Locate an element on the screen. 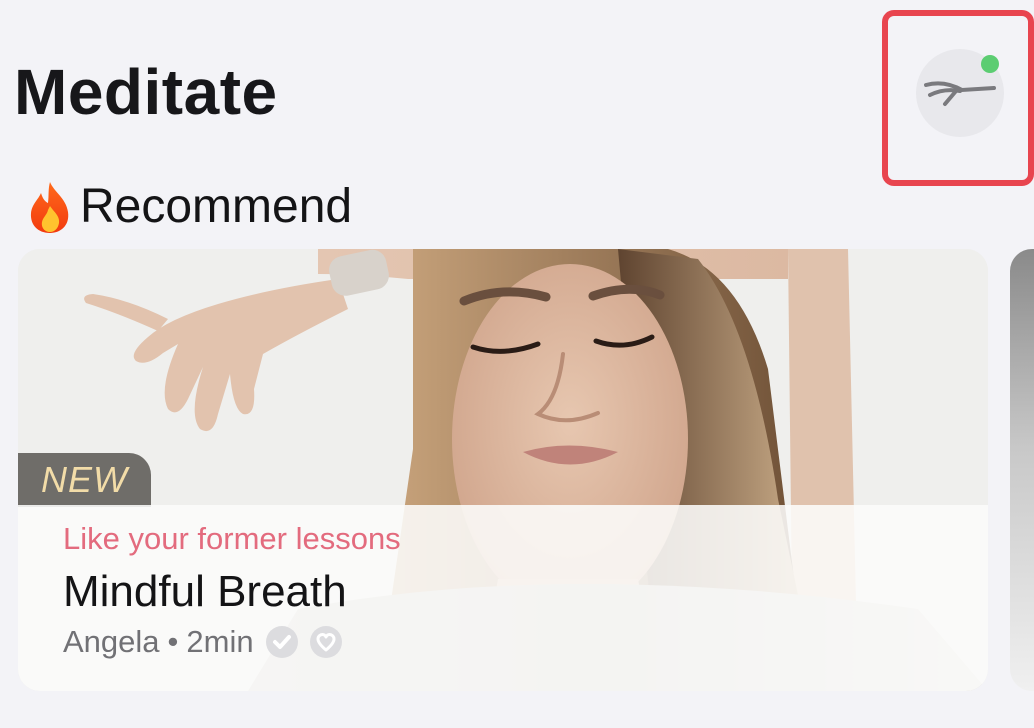 This screenshot has height=728, width=1034. checkmark-icon is located at coordinates (281, 642).